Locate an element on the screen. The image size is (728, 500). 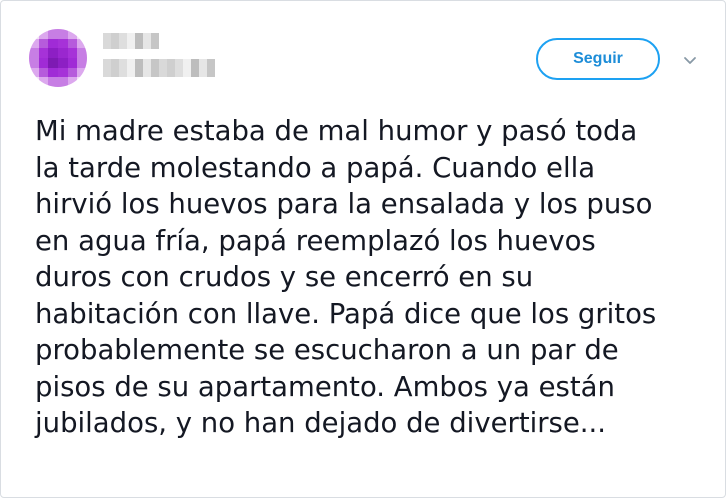
avatar is located at coordinates (58, 58).